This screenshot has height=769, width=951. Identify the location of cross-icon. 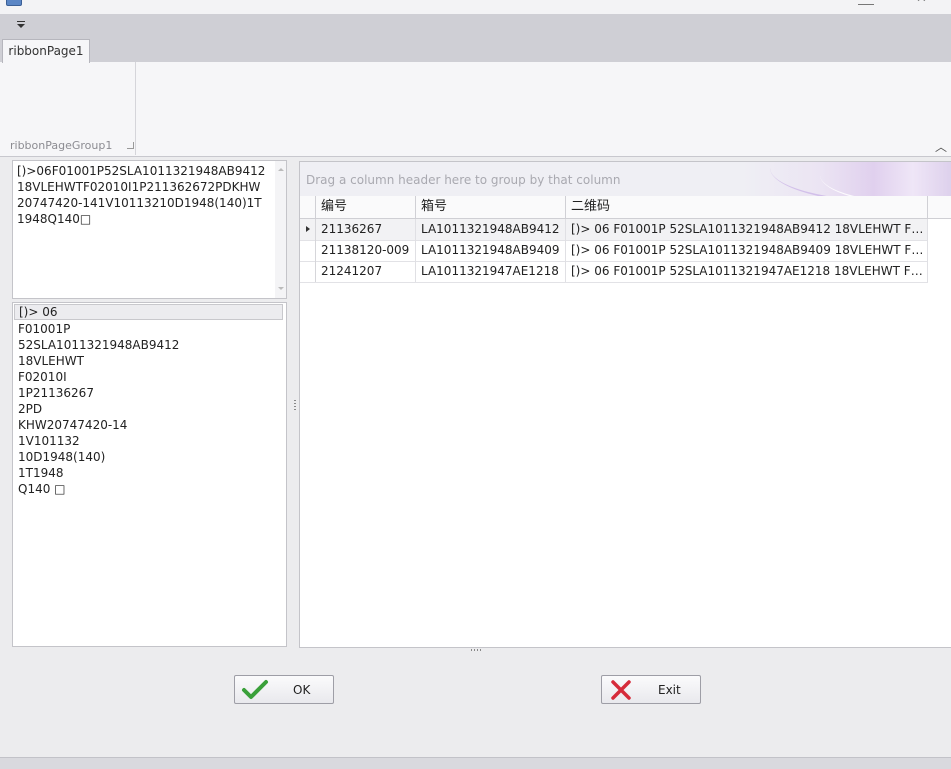
(621, 690).